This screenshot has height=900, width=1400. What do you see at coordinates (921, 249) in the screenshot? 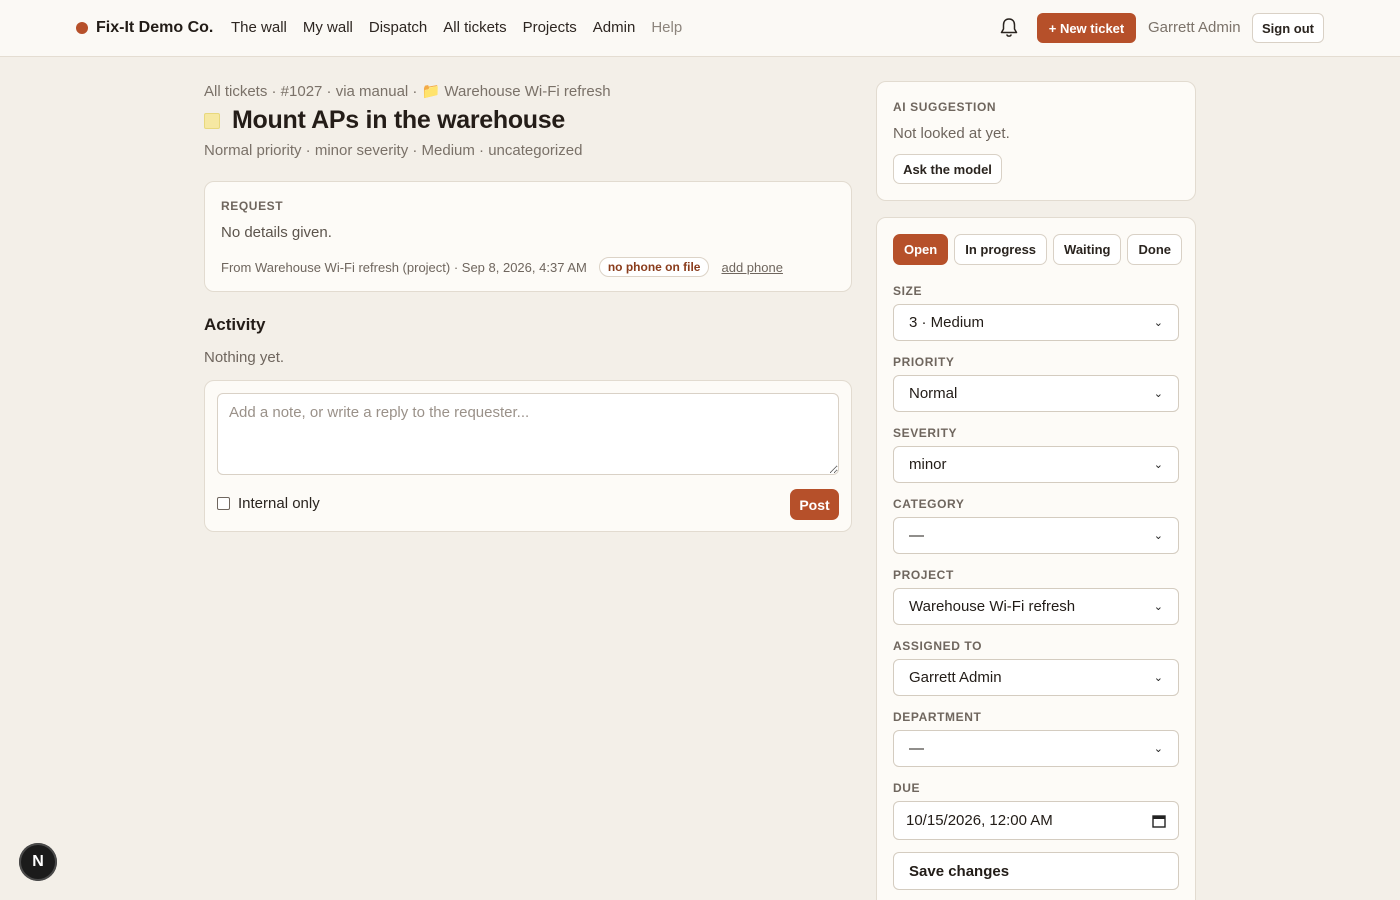
I see `status-open-button: Open` at bounding box center [921, 249].